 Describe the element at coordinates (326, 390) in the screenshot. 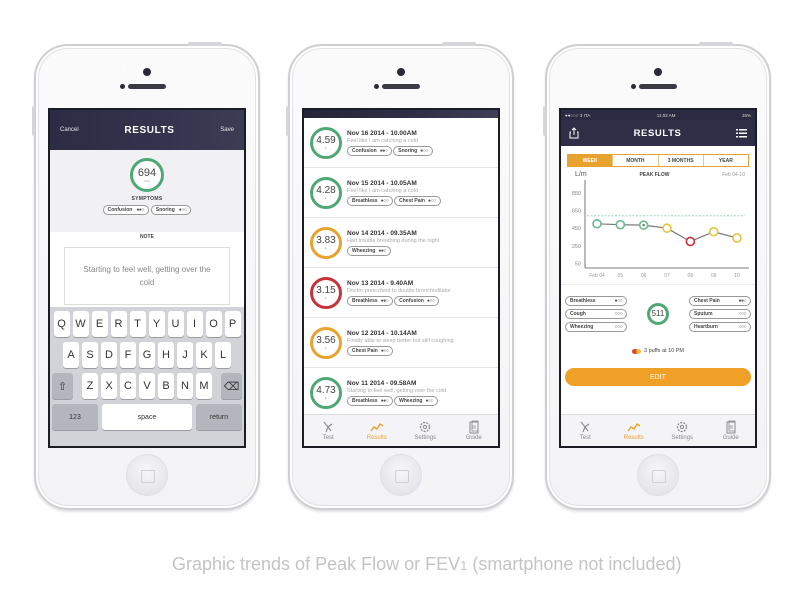

I see `reading-value: 4.73` at that location.